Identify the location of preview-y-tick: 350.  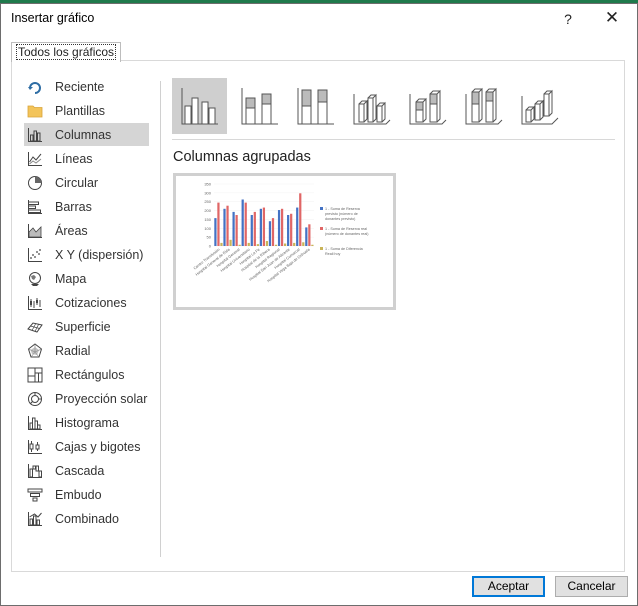
(207, 184).